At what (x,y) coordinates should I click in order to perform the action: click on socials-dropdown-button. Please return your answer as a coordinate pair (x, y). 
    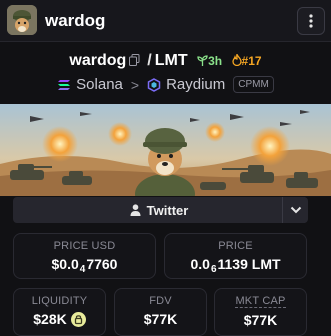
    Looking at the image, I should click on (295, 210).